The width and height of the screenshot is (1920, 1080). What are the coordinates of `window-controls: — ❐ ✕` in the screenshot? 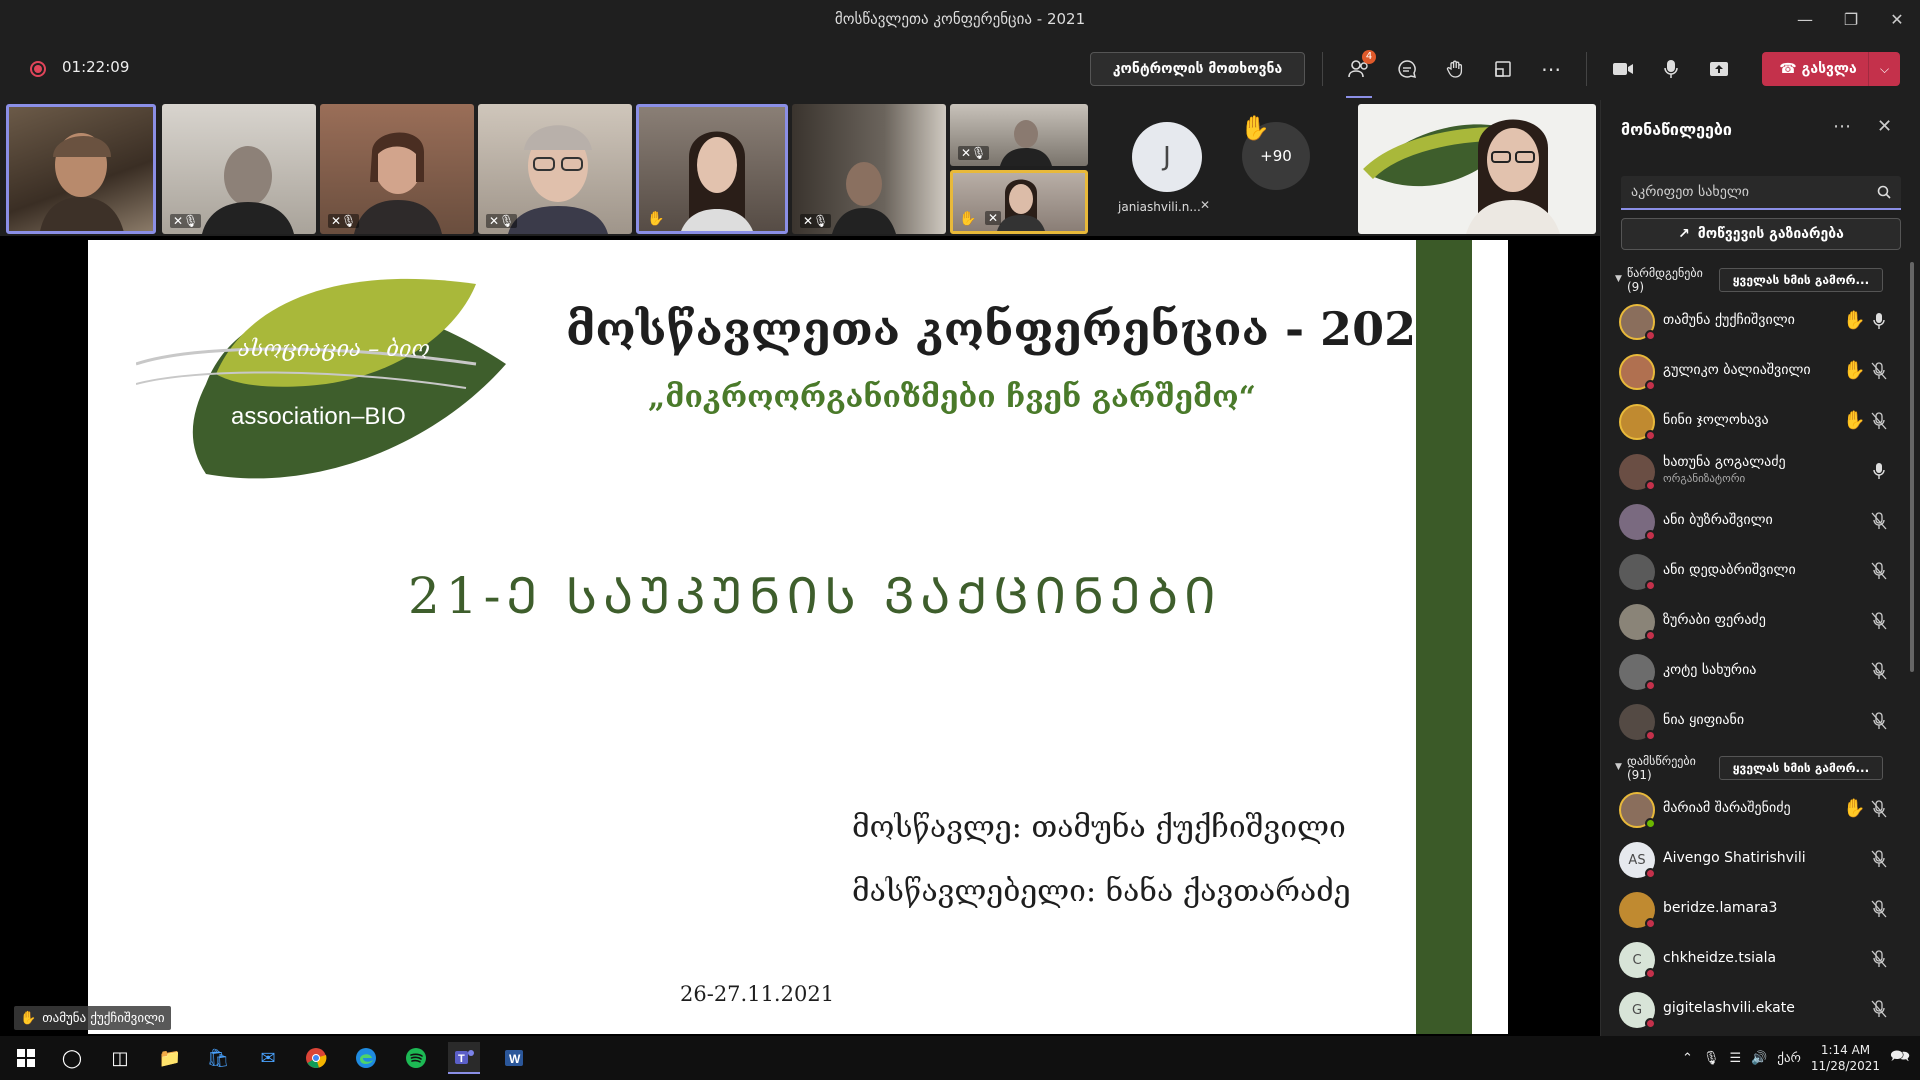 It's located at (1851, 19).